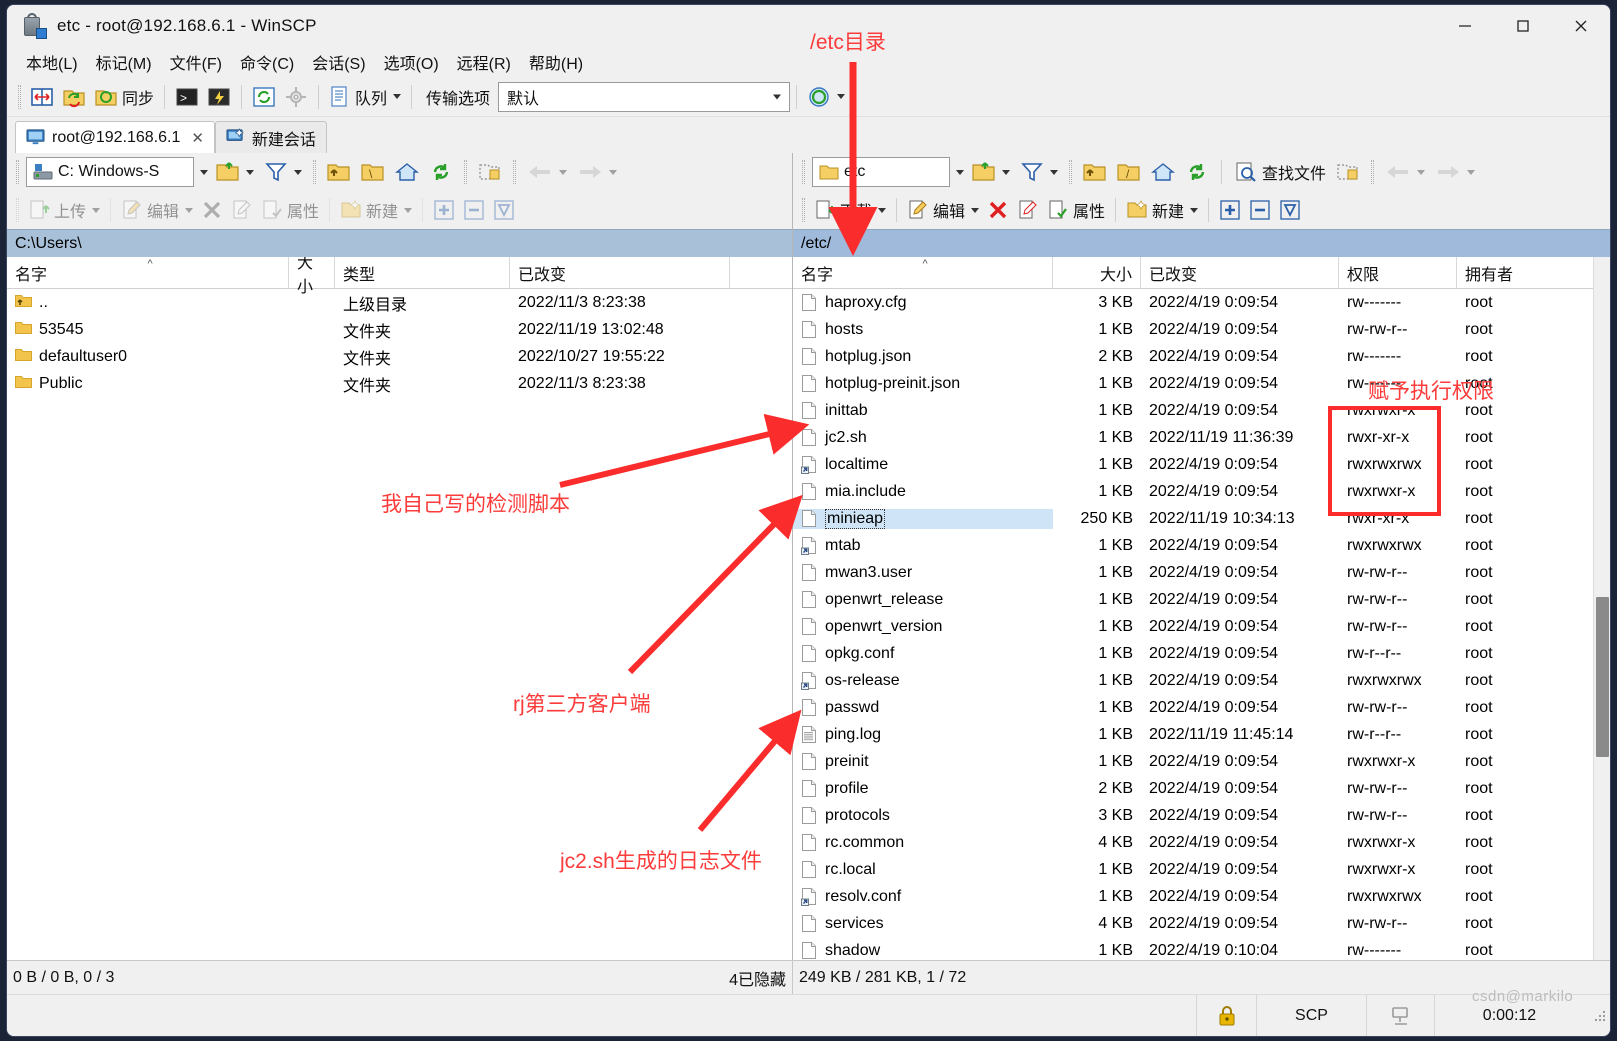  I want to click on file-name-cell: openwrt_version, so click(923, 627).